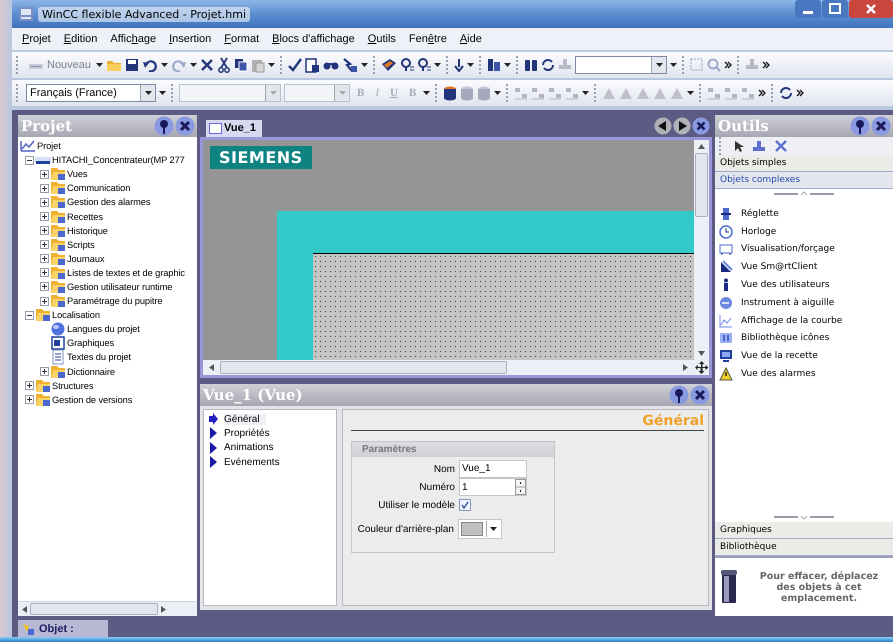  I want to click on splitter-icon, so click(804, 194).